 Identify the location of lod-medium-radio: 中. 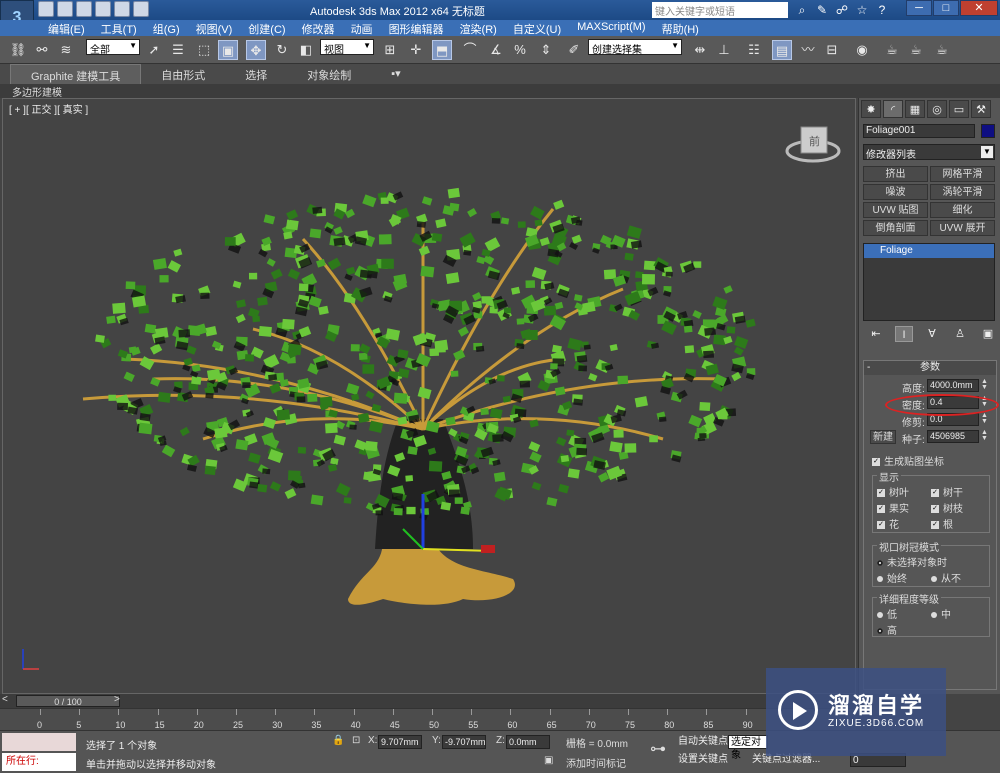
(941, 613).